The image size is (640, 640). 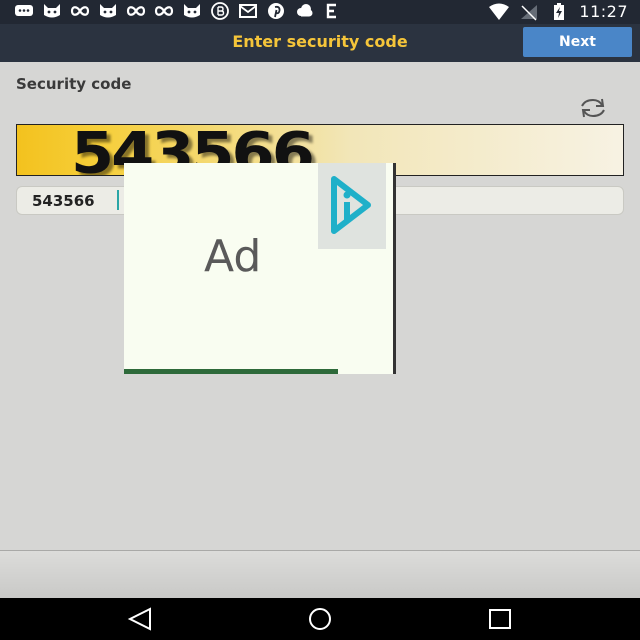 What do you see at coordinates (603, 11) in the screenshot?
I see `clock: 11:27` at bounding box center [603, 11].